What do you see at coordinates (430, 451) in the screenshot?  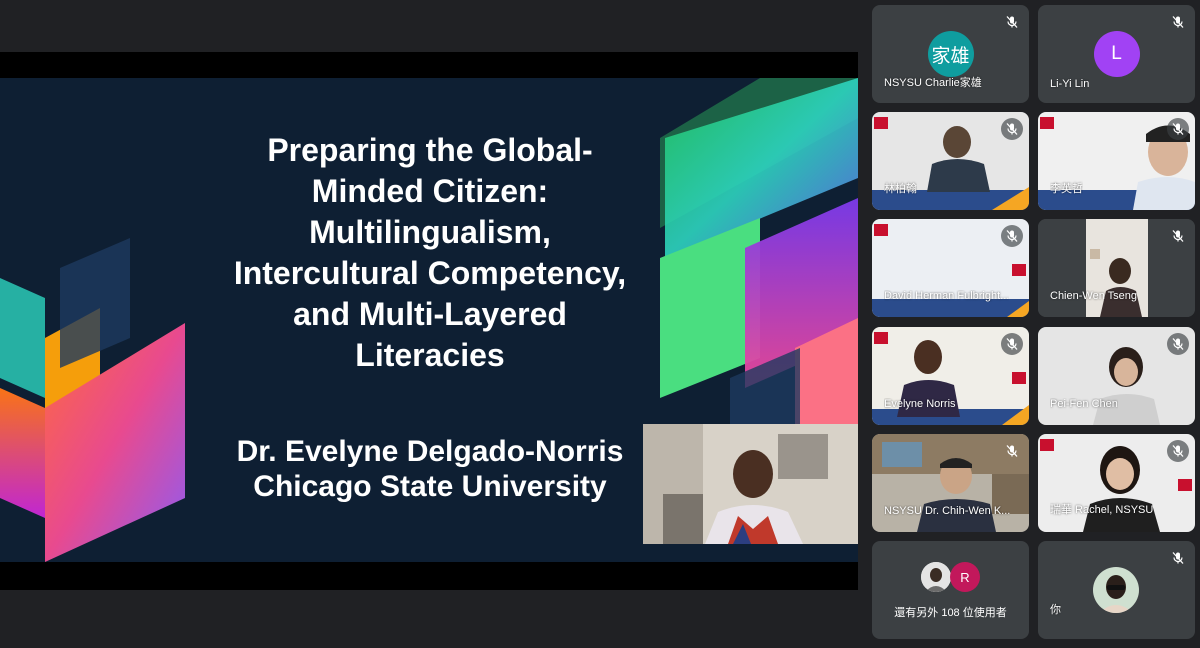 I see `slide-author-name: Dr. Evelyne Delgado-Norris` at bounding box center [430, 451].